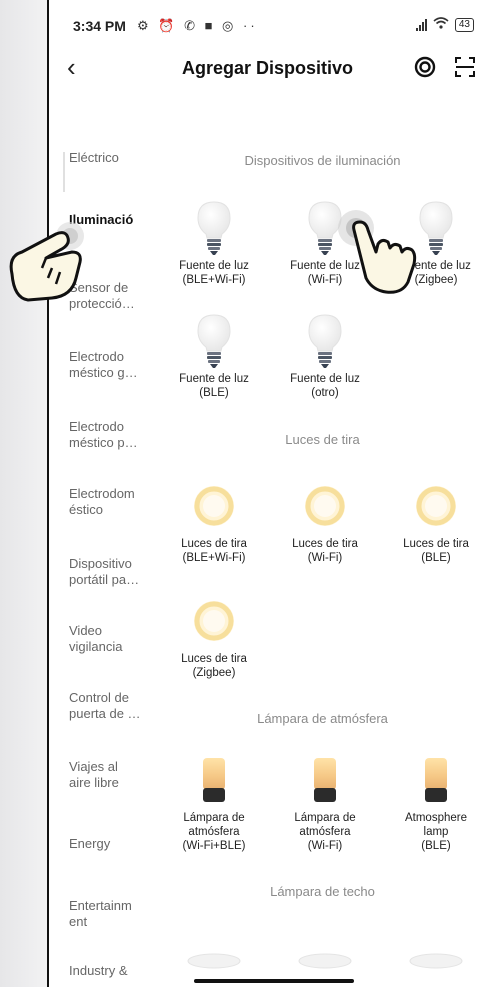 Image resolution: width=484 pixels, height=987 pixels. What do you see at coordinates (112, 639) in the screenshot?
I see `sidebar-category-item: Video vigilancia` at bounding box center [112, 639].